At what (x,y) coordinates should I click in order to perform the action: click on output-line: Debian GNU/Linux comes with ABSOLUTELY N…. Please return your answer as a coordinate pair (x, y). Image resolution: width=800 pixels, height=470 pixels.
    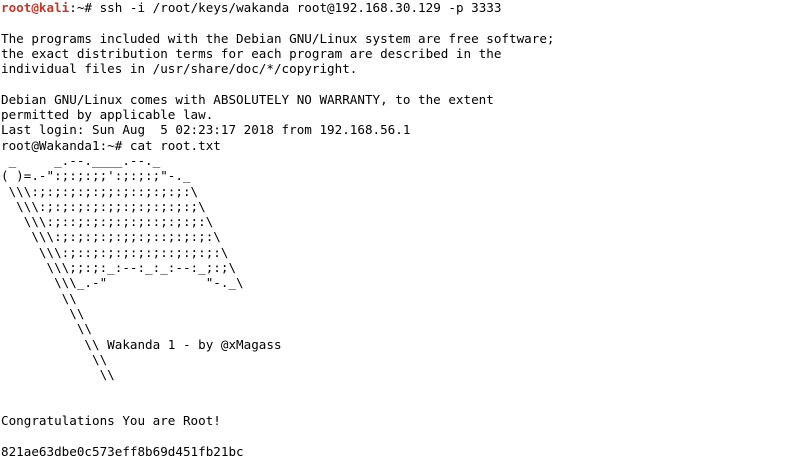
    Looking at the image, I should click on (247, 99).